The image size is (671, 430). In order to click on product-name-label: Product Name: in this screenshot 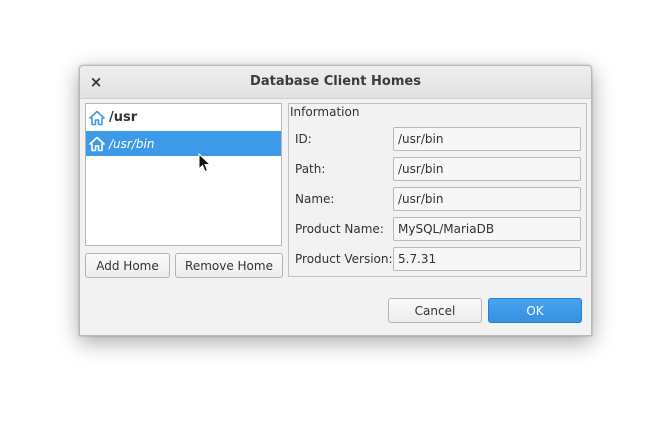, I will do `click(339, 229)`.